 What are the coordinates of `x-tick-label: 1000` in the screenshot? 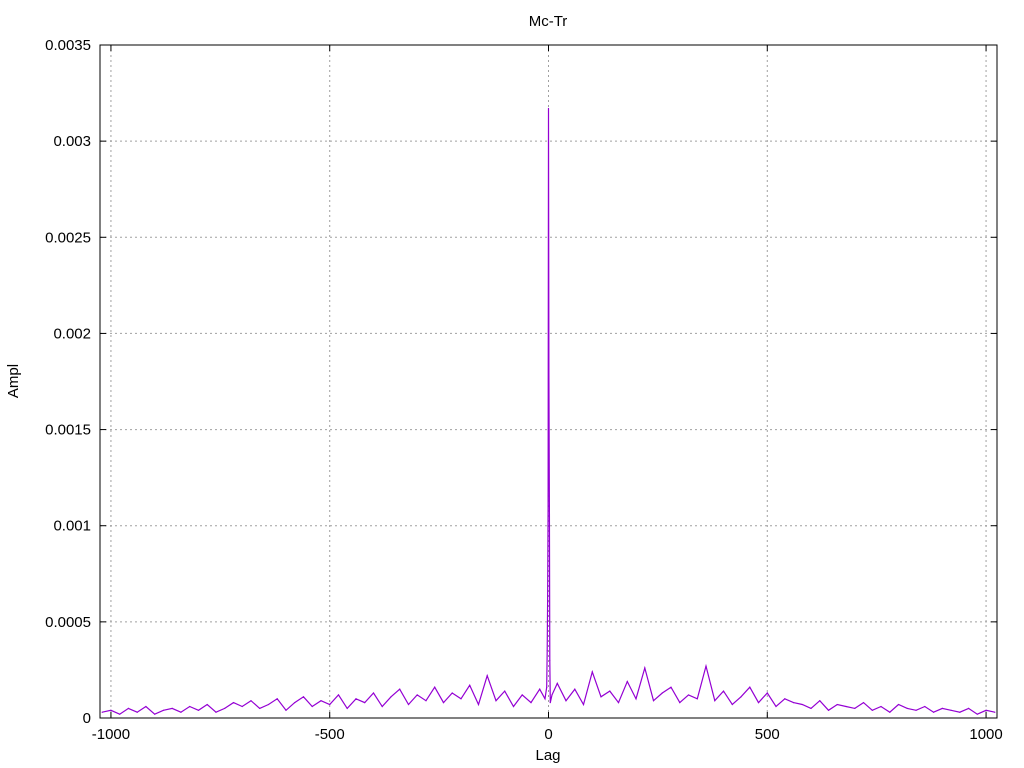 It's located at (985, 734).